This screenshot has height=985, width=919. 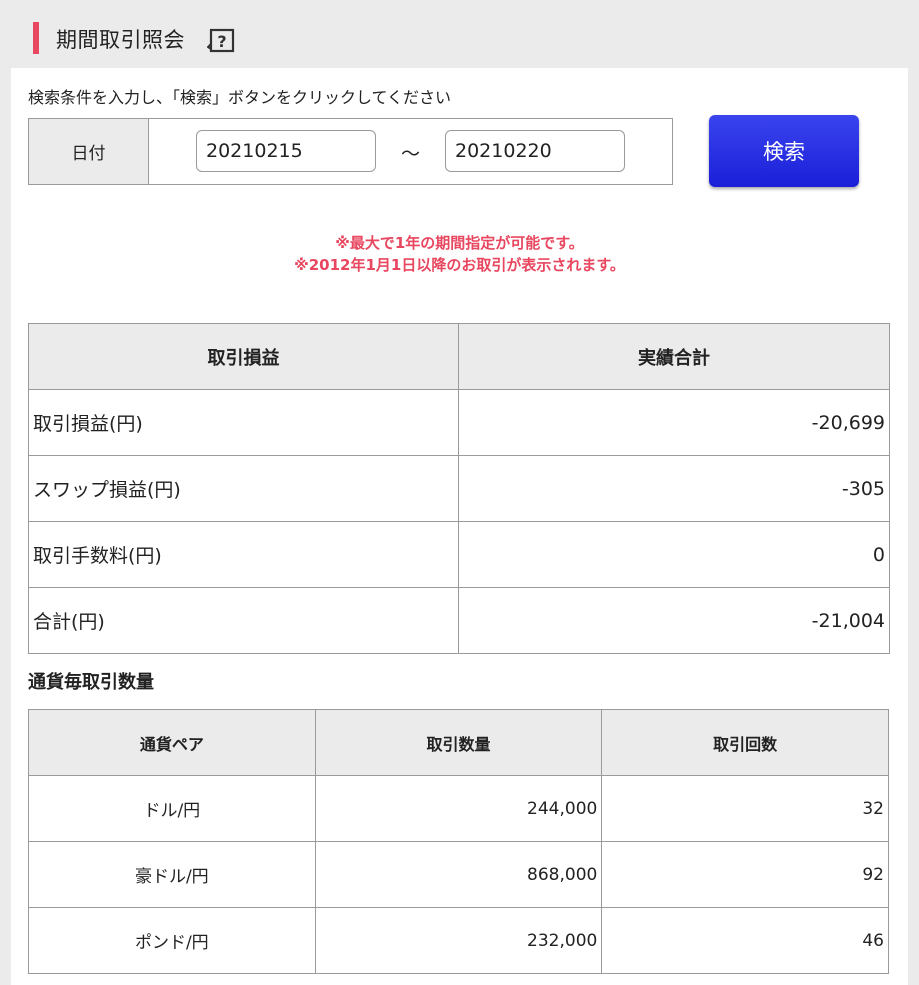 What do you see at coordinates (36, 38) in the screenshot?
I see `title-accent-bar` at bounding box center [36, 38].